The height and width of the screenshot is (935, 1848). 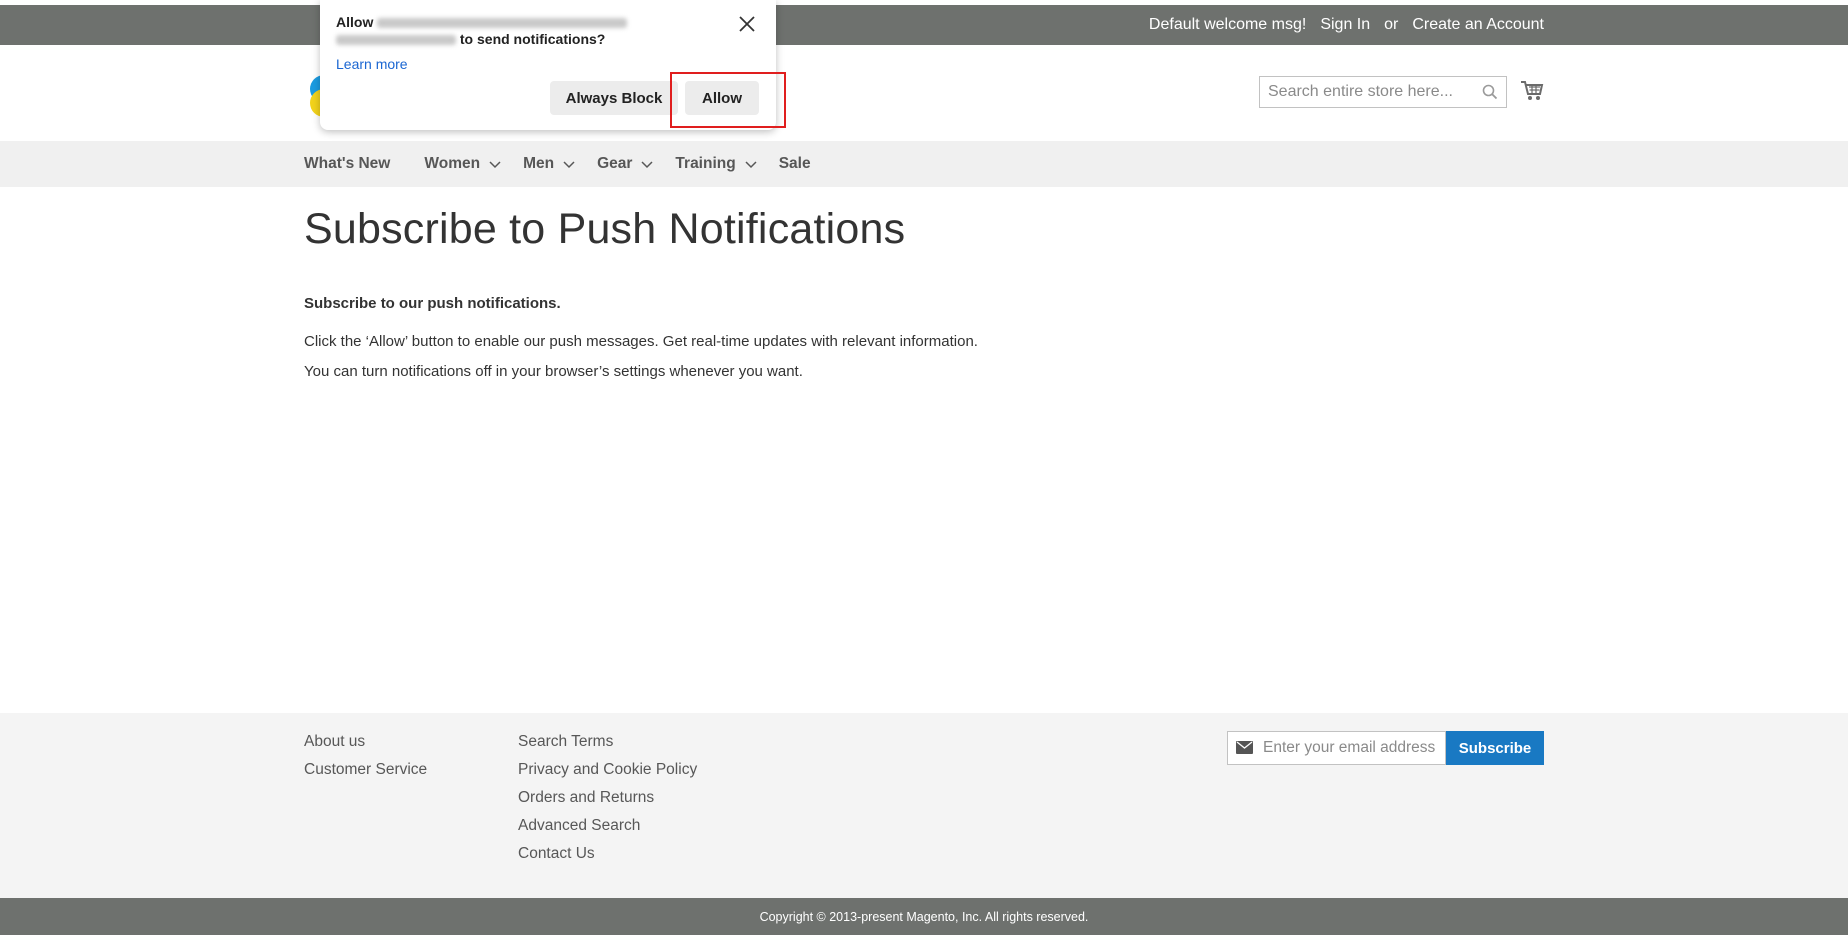 What do you see at coordinates (614, 98) in the screenshot?
I see `always-block-button: Always Block` at bounding box center [614, 98].